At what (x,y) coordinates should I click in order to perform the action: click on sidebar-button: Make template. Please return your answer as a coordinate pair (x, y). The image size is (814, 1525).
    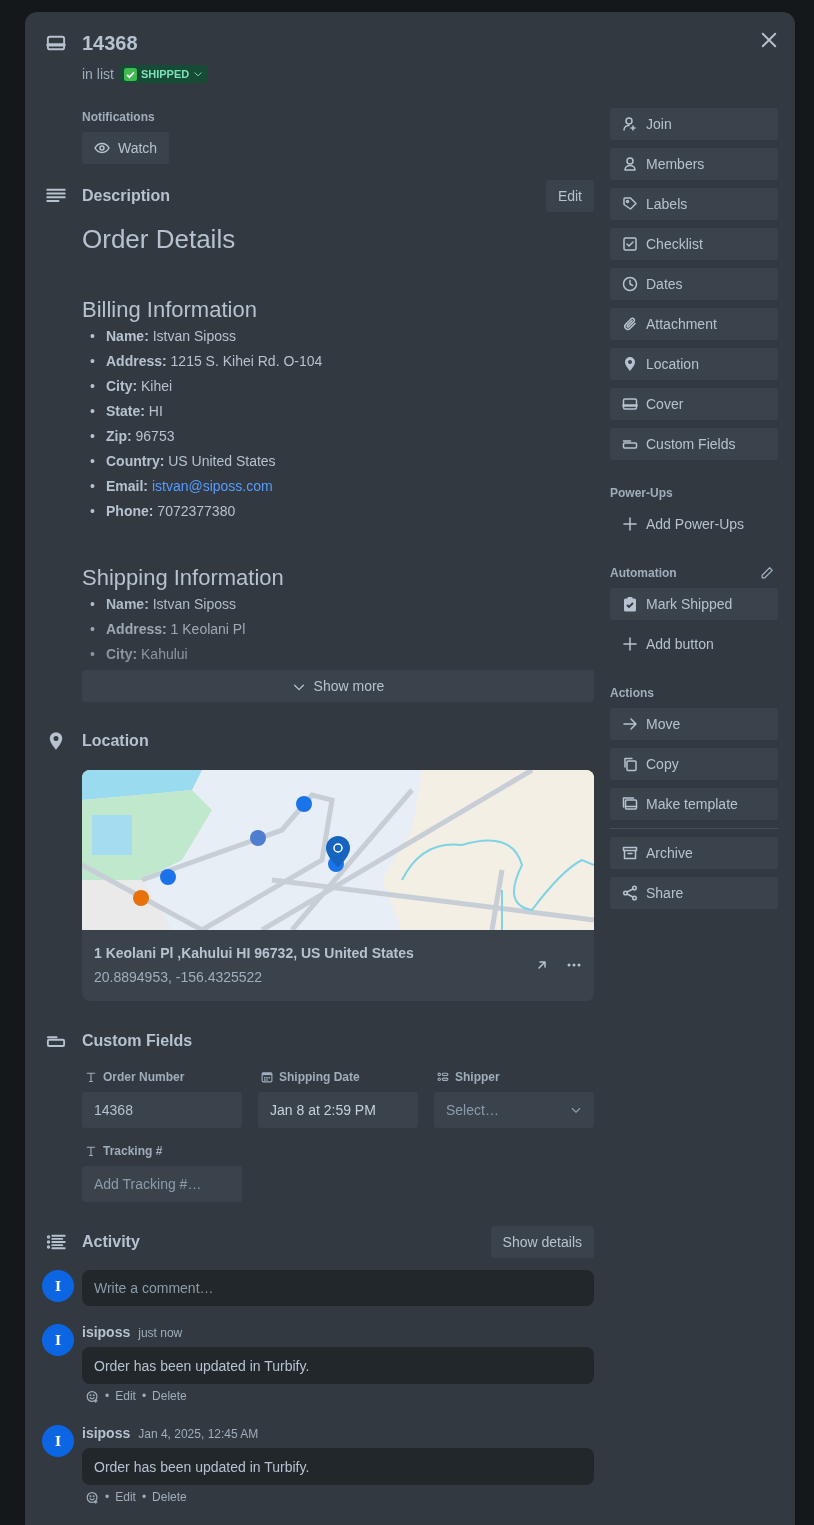
    Looking at the image, I should click on (694, 804).